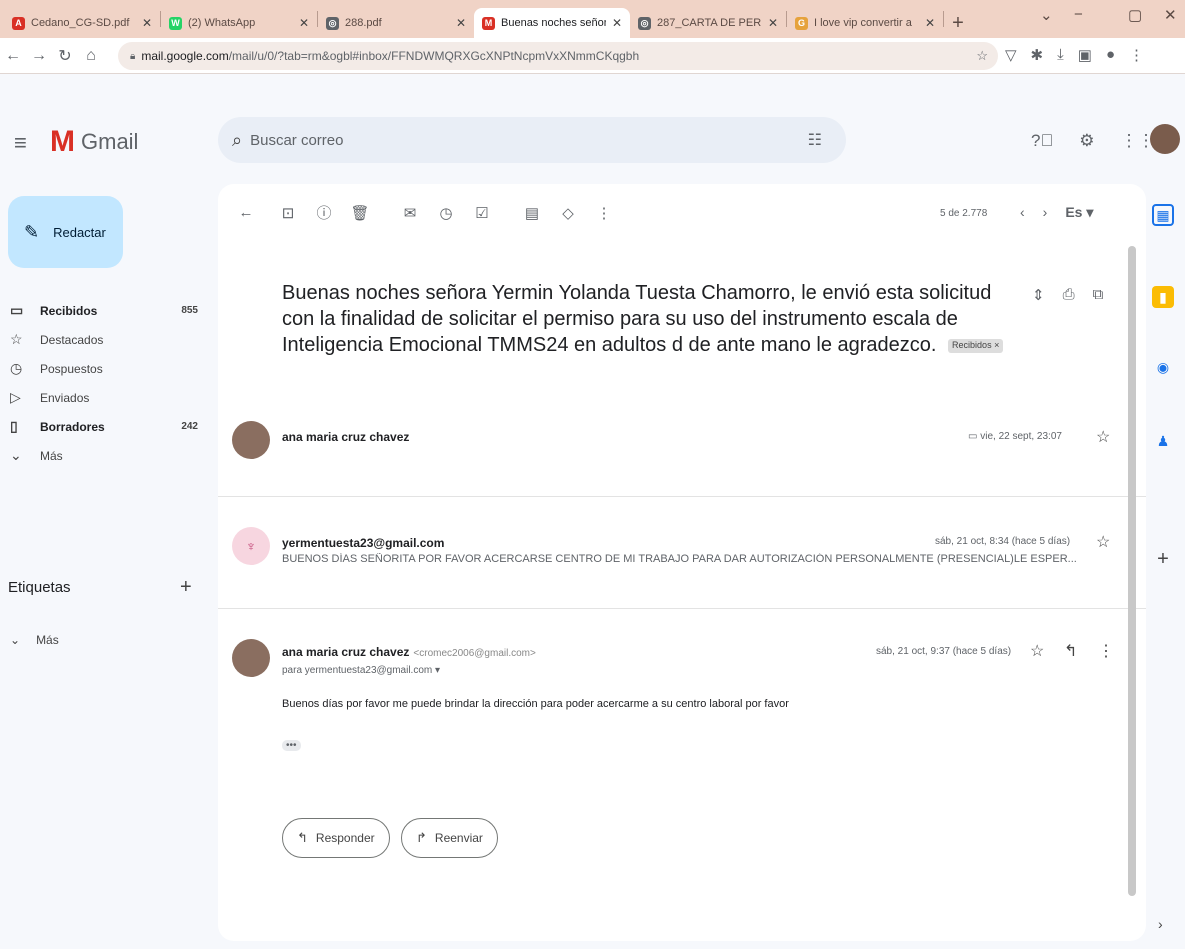 This screenshot has width=1185, height=949. What do you see at coordinates (246, 212) in the screenshot?
I see `back-to-inbox-icon: ←` at bounding box center [246, 212].